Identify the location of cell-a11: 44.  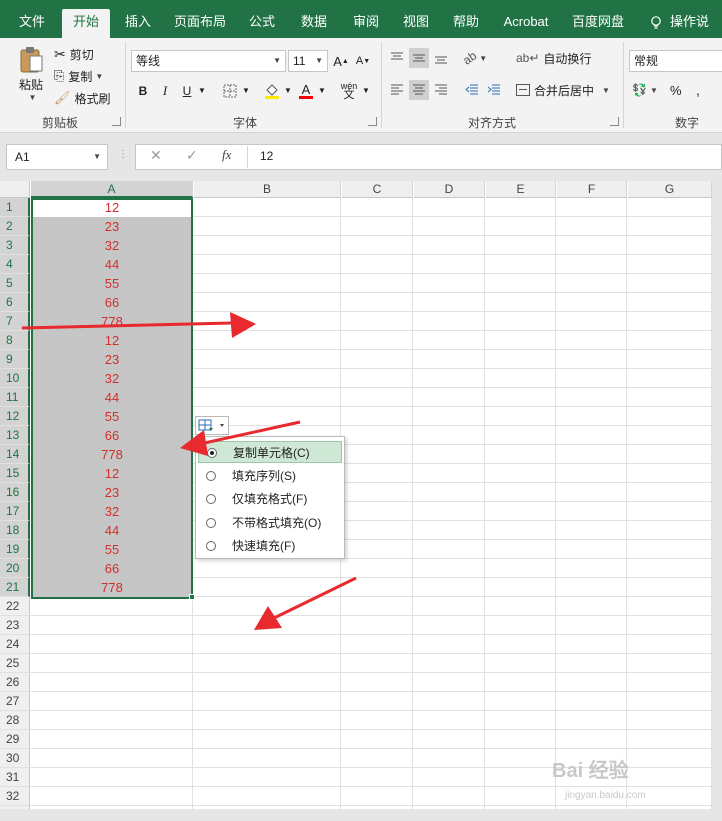
(112, 397).